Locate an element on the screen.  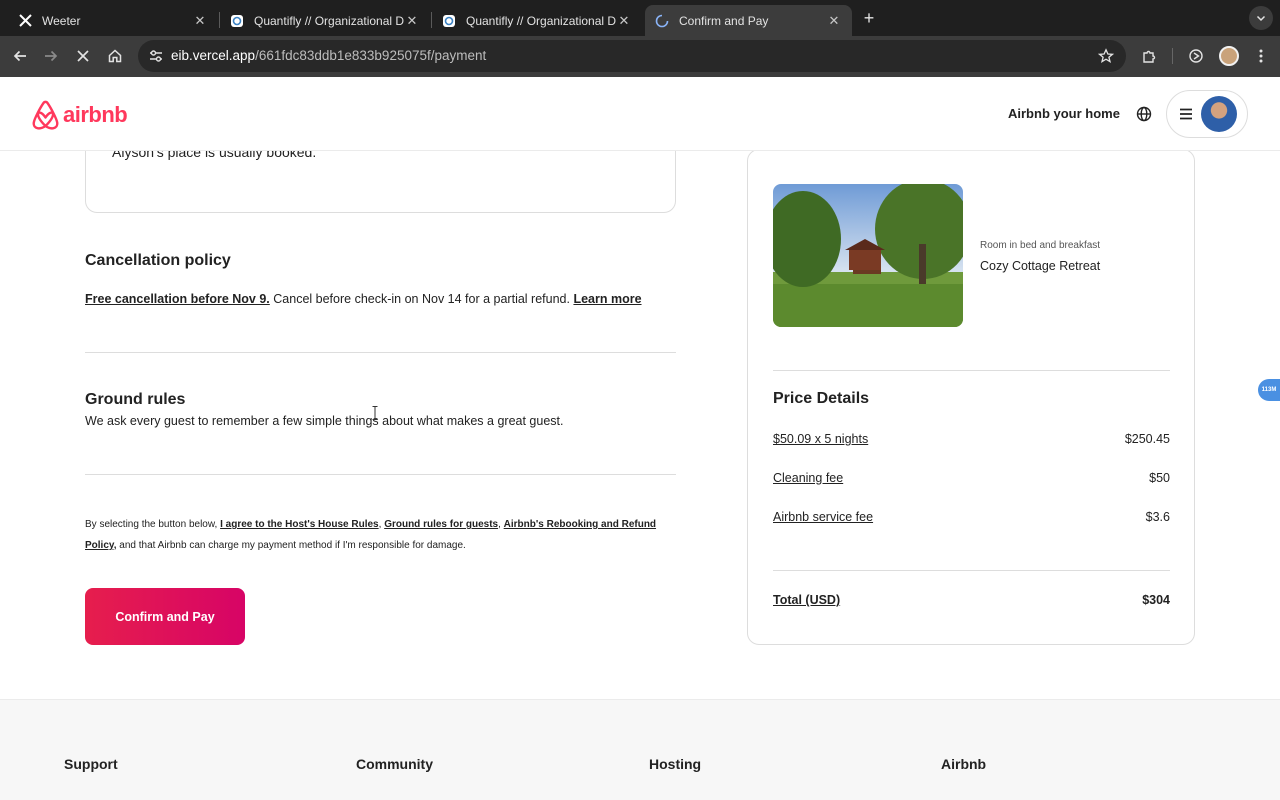
footer-heading-hosting: Hosting is located at coordinates (675, 764).